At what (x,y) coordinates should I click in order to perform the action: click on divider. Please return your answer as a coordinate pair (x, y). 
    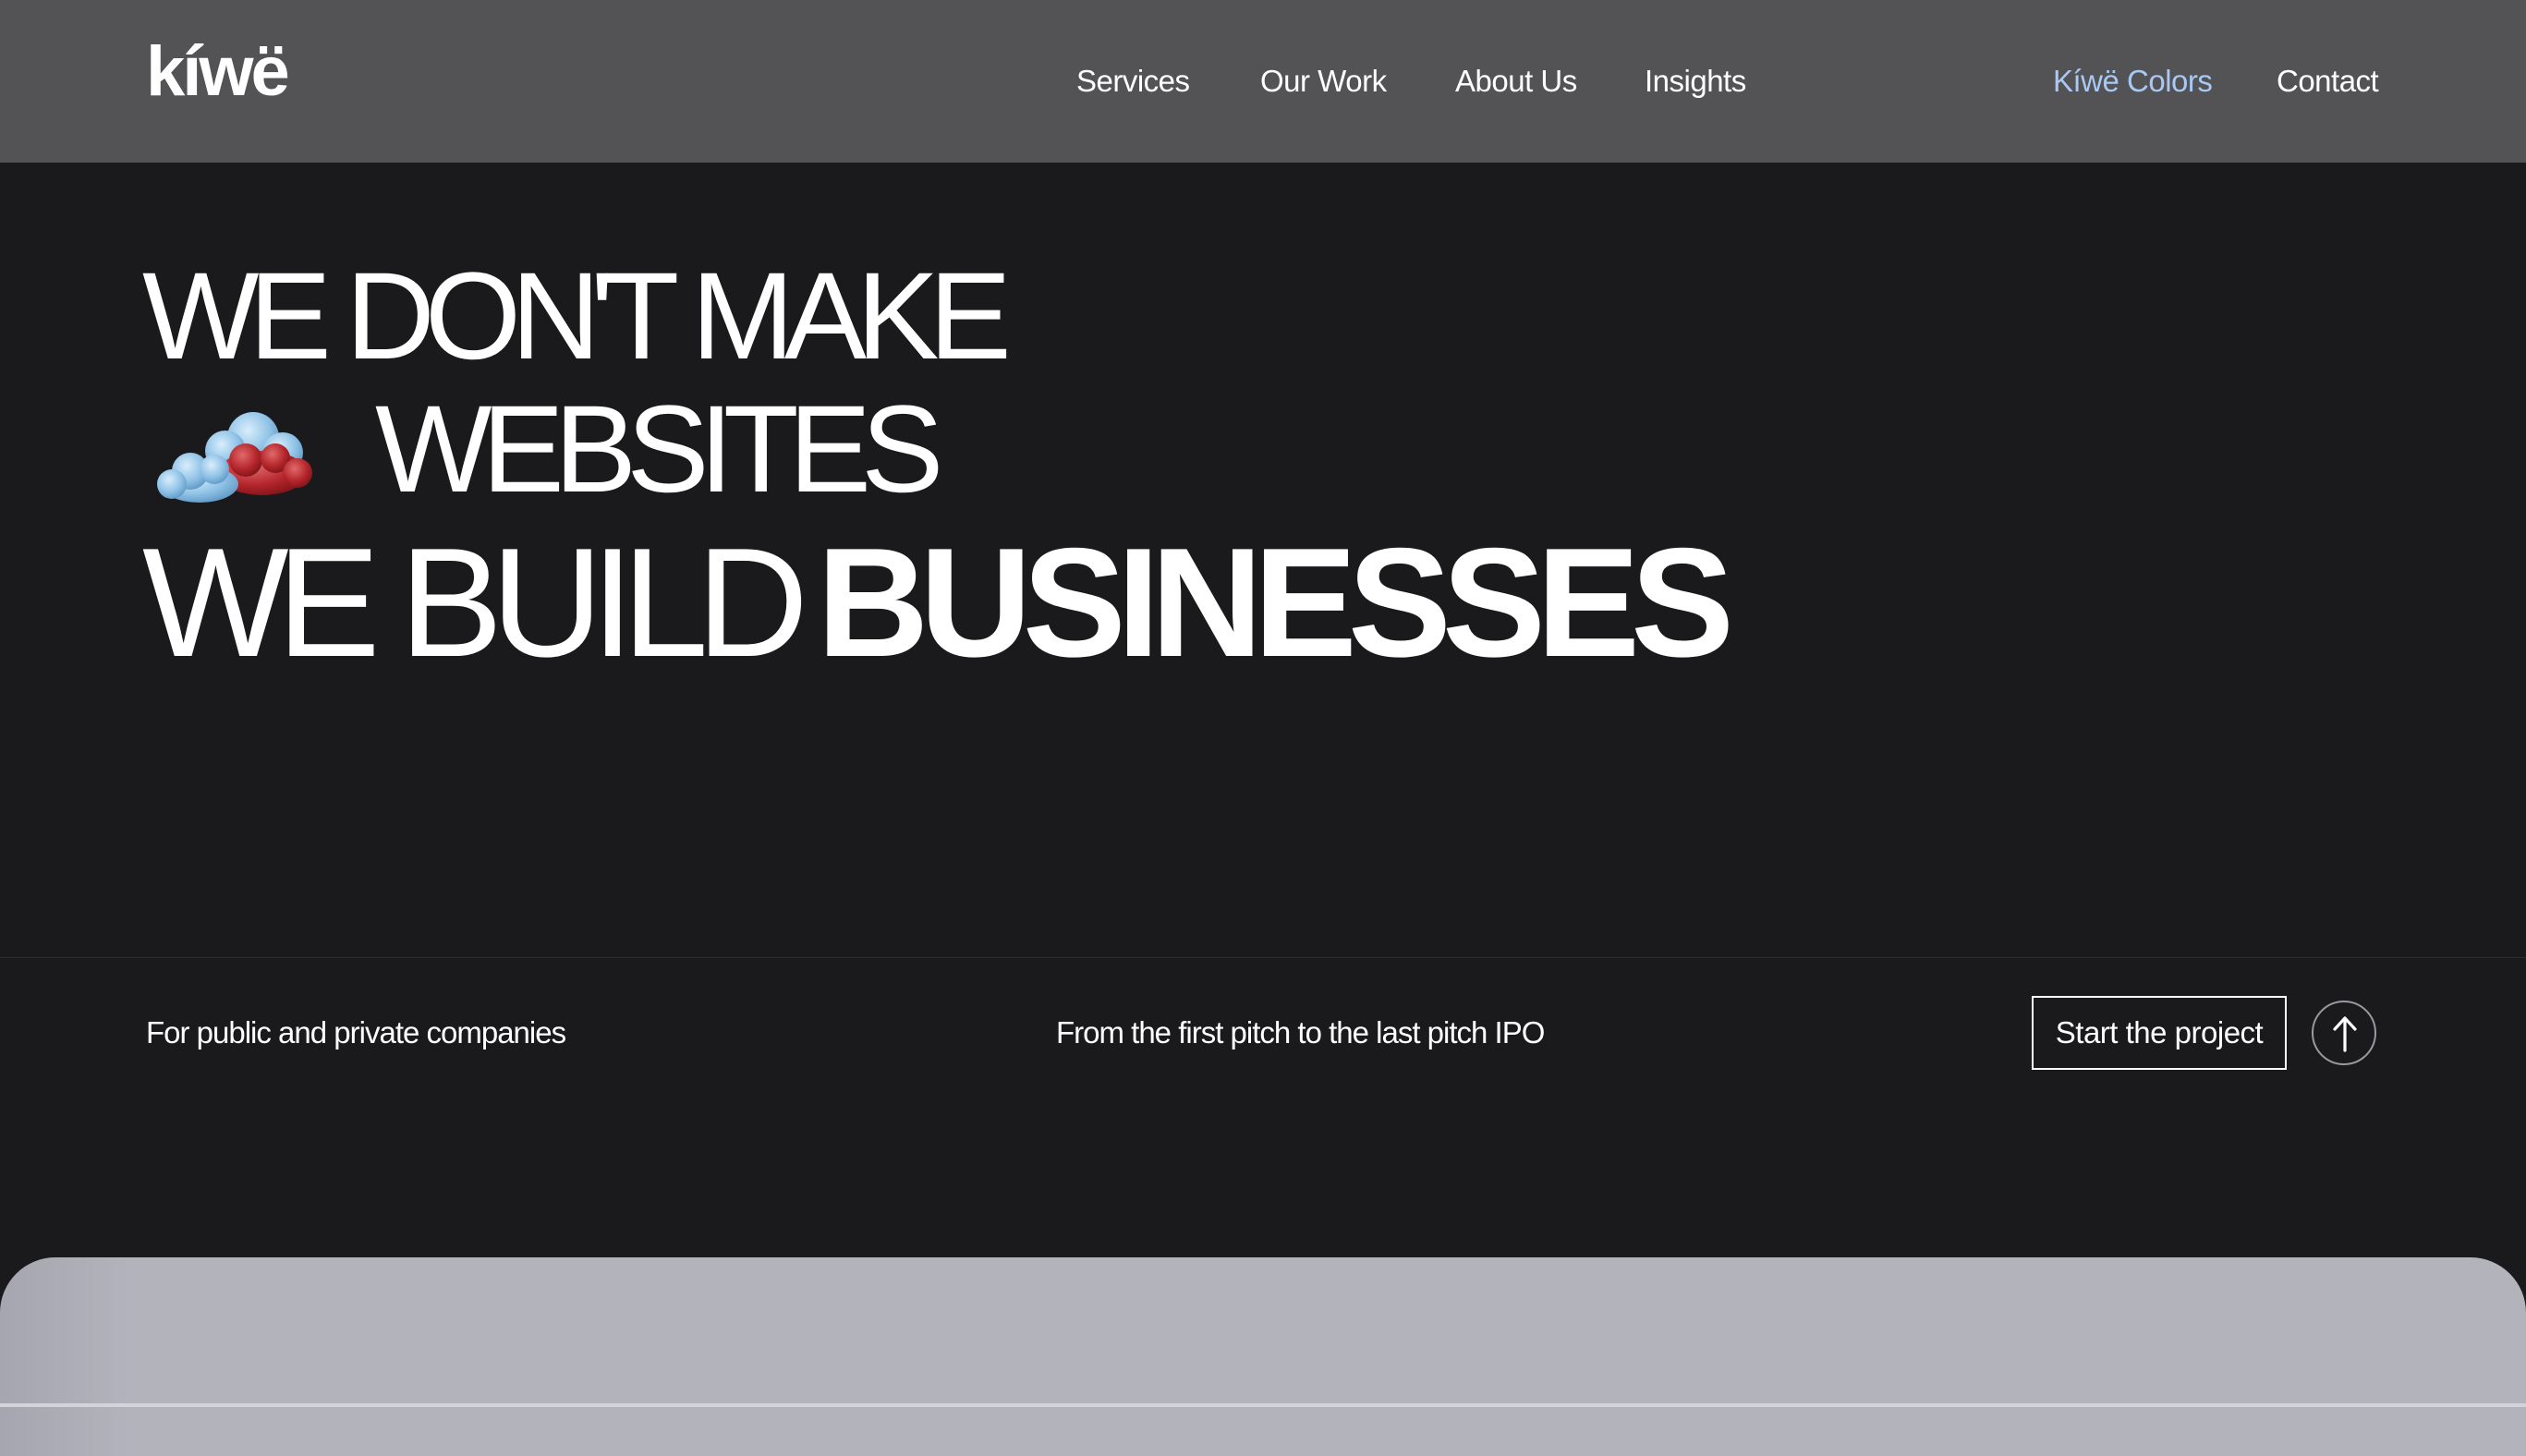
    Looking at the image, I should click on (1263, 957).